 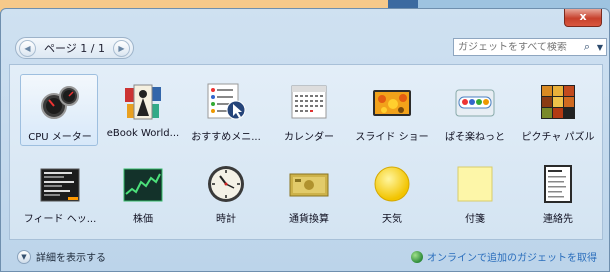 I want to click on prev-page-button: ◀, so click(x=27, y=48).